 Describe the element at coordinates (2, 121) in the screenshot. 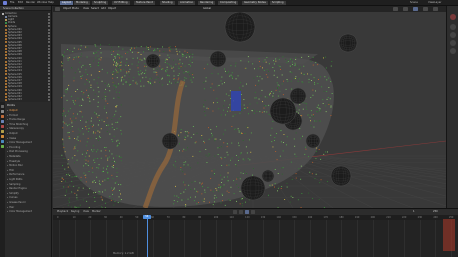

I see `view-layer-tab-icon` at that location.